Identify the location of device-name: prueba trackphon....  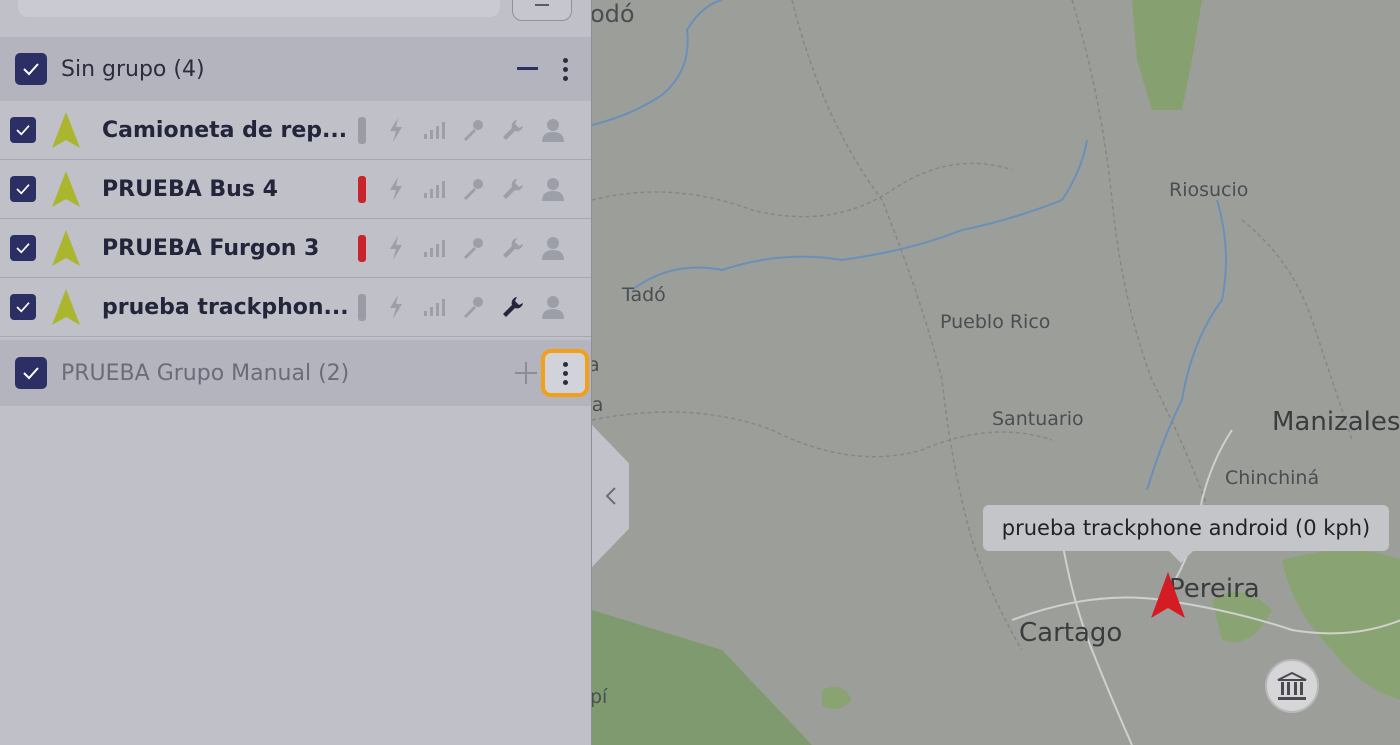
(225, 307).